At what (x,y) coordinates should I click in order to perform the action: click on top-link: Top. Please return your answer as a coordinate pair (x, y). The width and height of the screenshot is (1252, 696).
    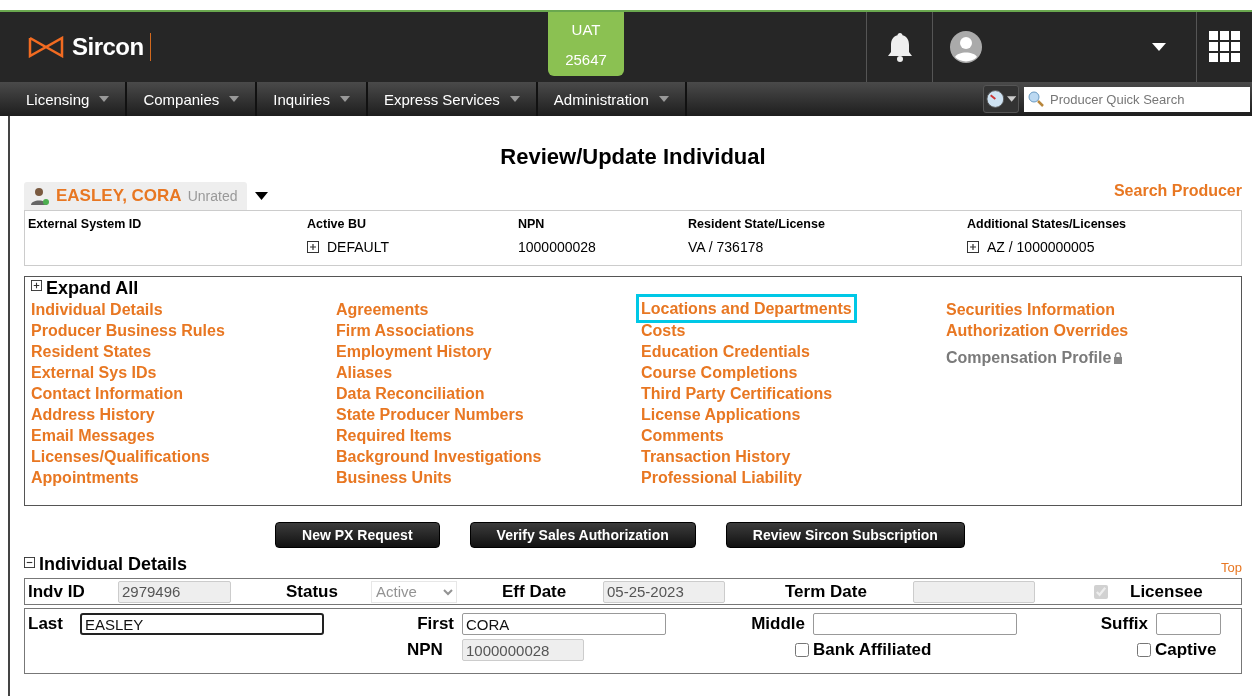
    Looking at the image, I should click on (1231, 567).